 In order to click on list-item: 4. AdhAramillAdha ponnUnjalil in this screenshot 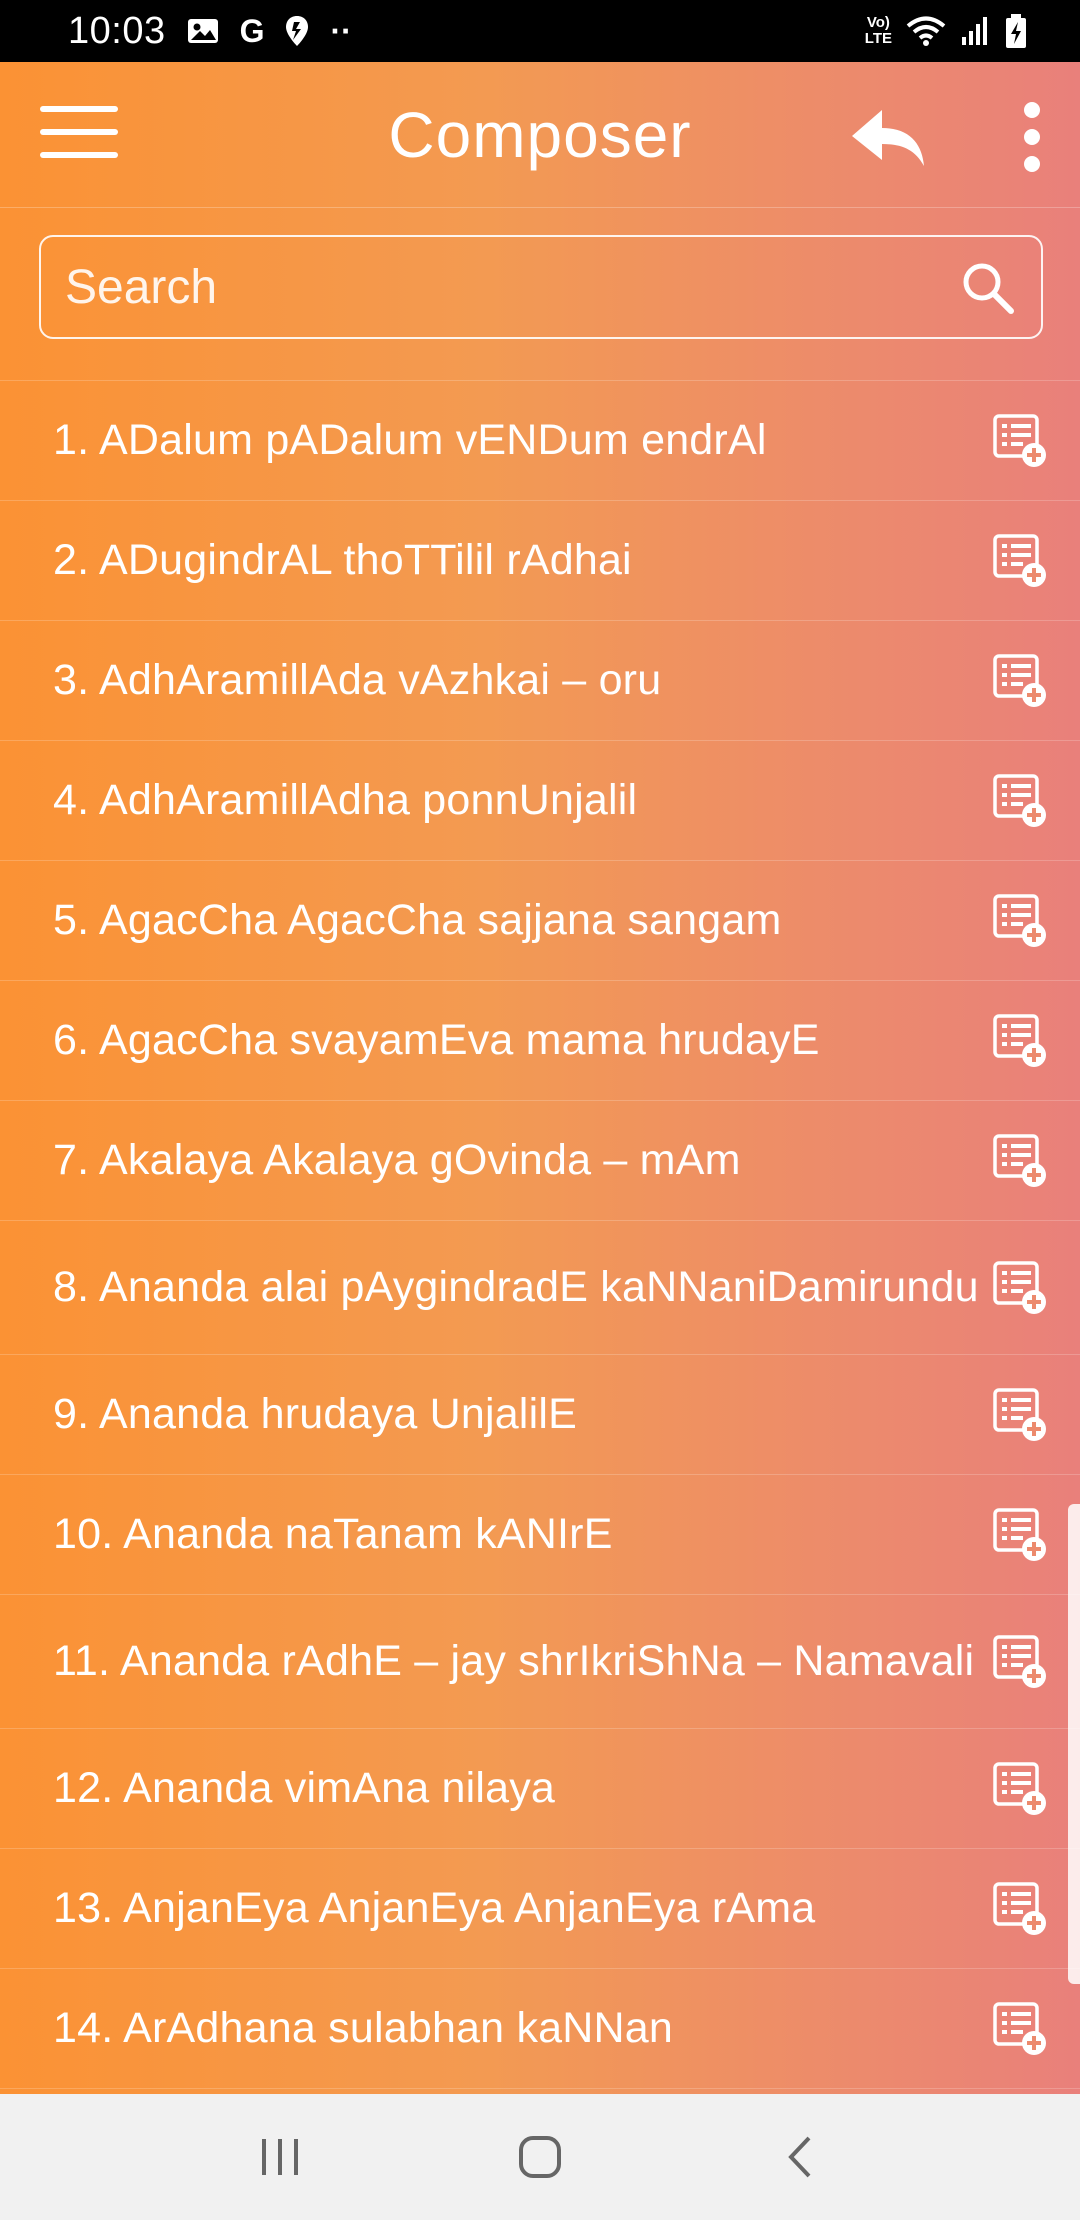, I will do `click(540, 801)`.